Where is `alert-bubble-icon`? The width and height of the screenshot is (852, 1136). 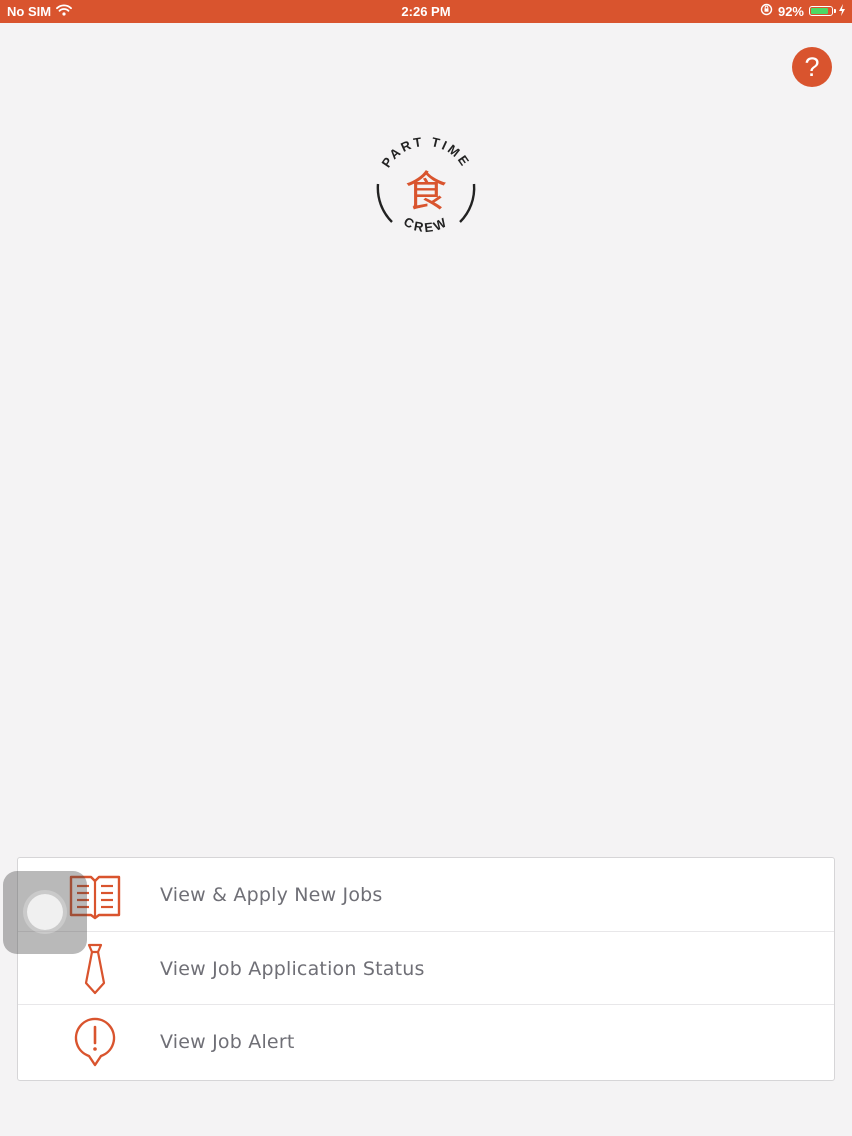
alert-bubble-icon is located at coordinates (95, 1042).